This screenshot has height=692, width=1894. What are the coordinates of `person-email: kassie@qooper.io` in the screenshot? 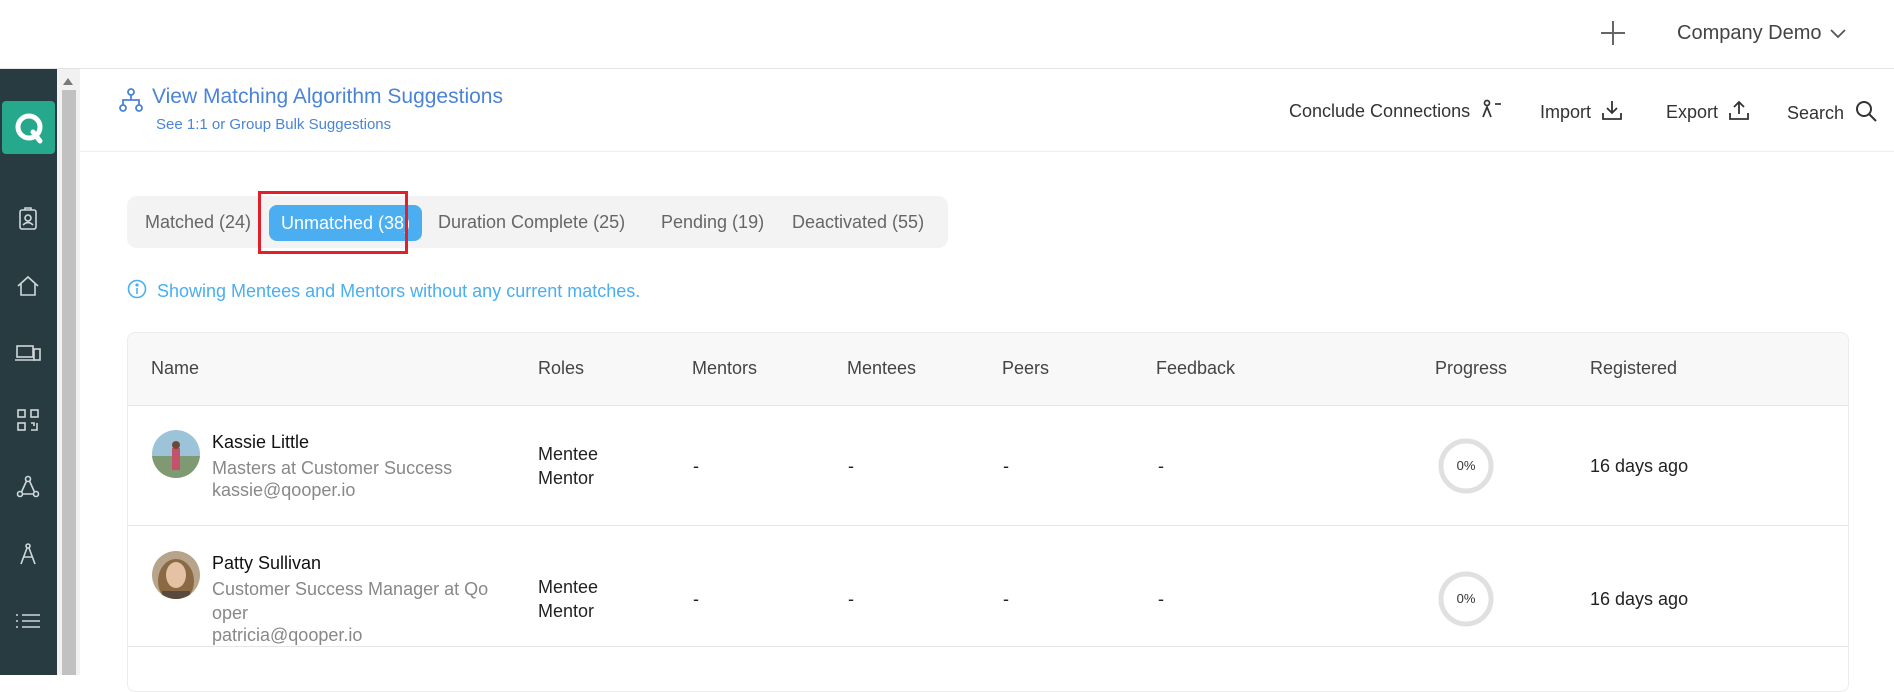 It's located at (284, 490).